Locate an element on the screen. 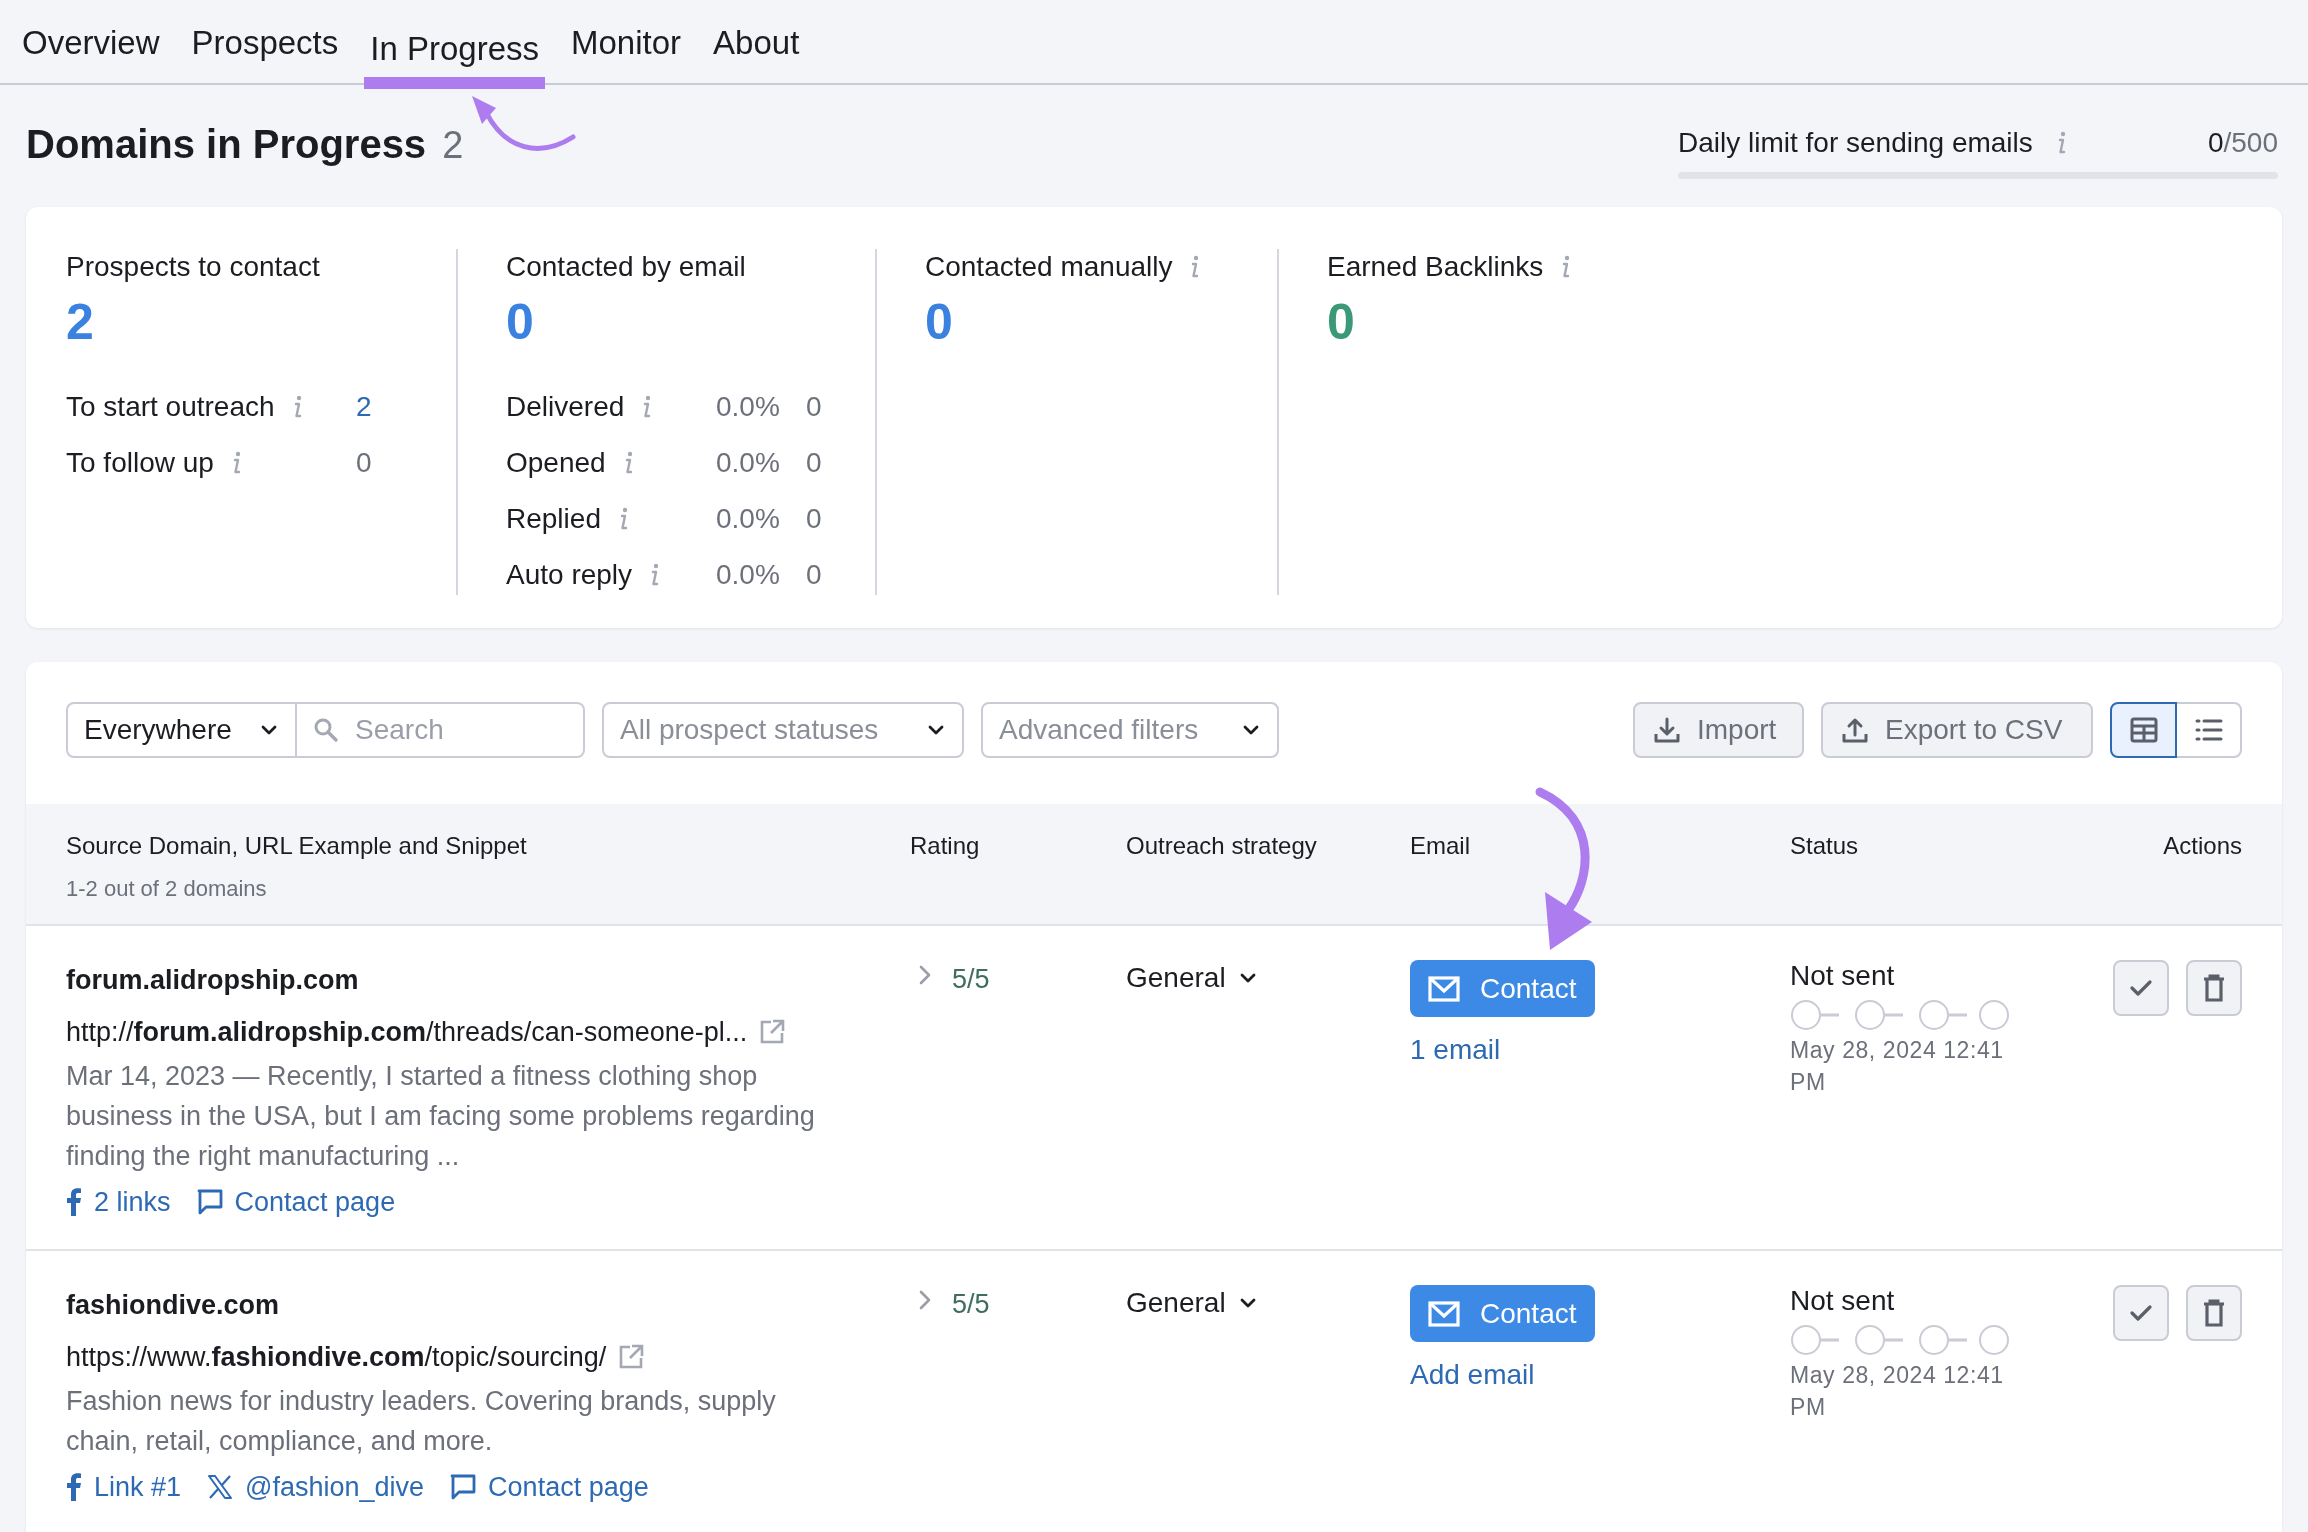 This screenshot has width=2308, height=1532. location-dropdown: Everywhere is located at coordinates (181, 730).